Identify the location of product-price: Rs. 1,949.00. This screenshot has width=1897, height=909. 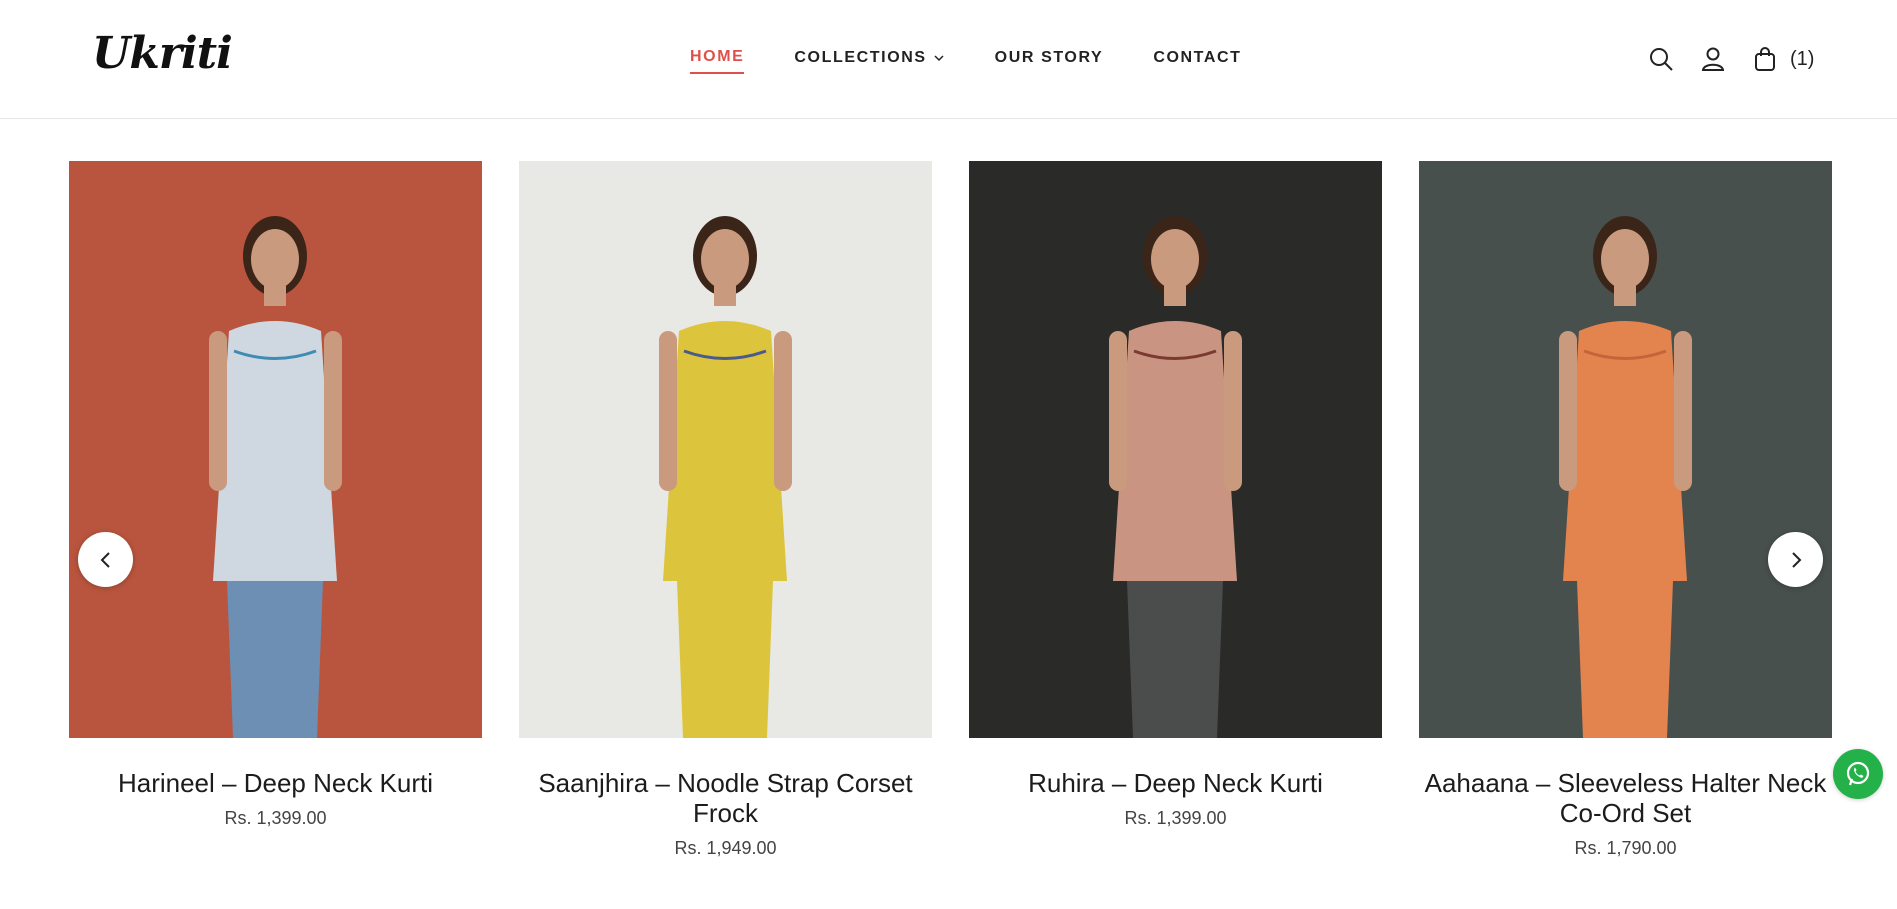
(725, 848).